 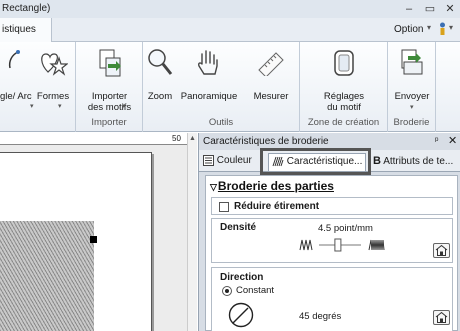 I want to click on density-slider-thumb, so click(x=338, y=245).